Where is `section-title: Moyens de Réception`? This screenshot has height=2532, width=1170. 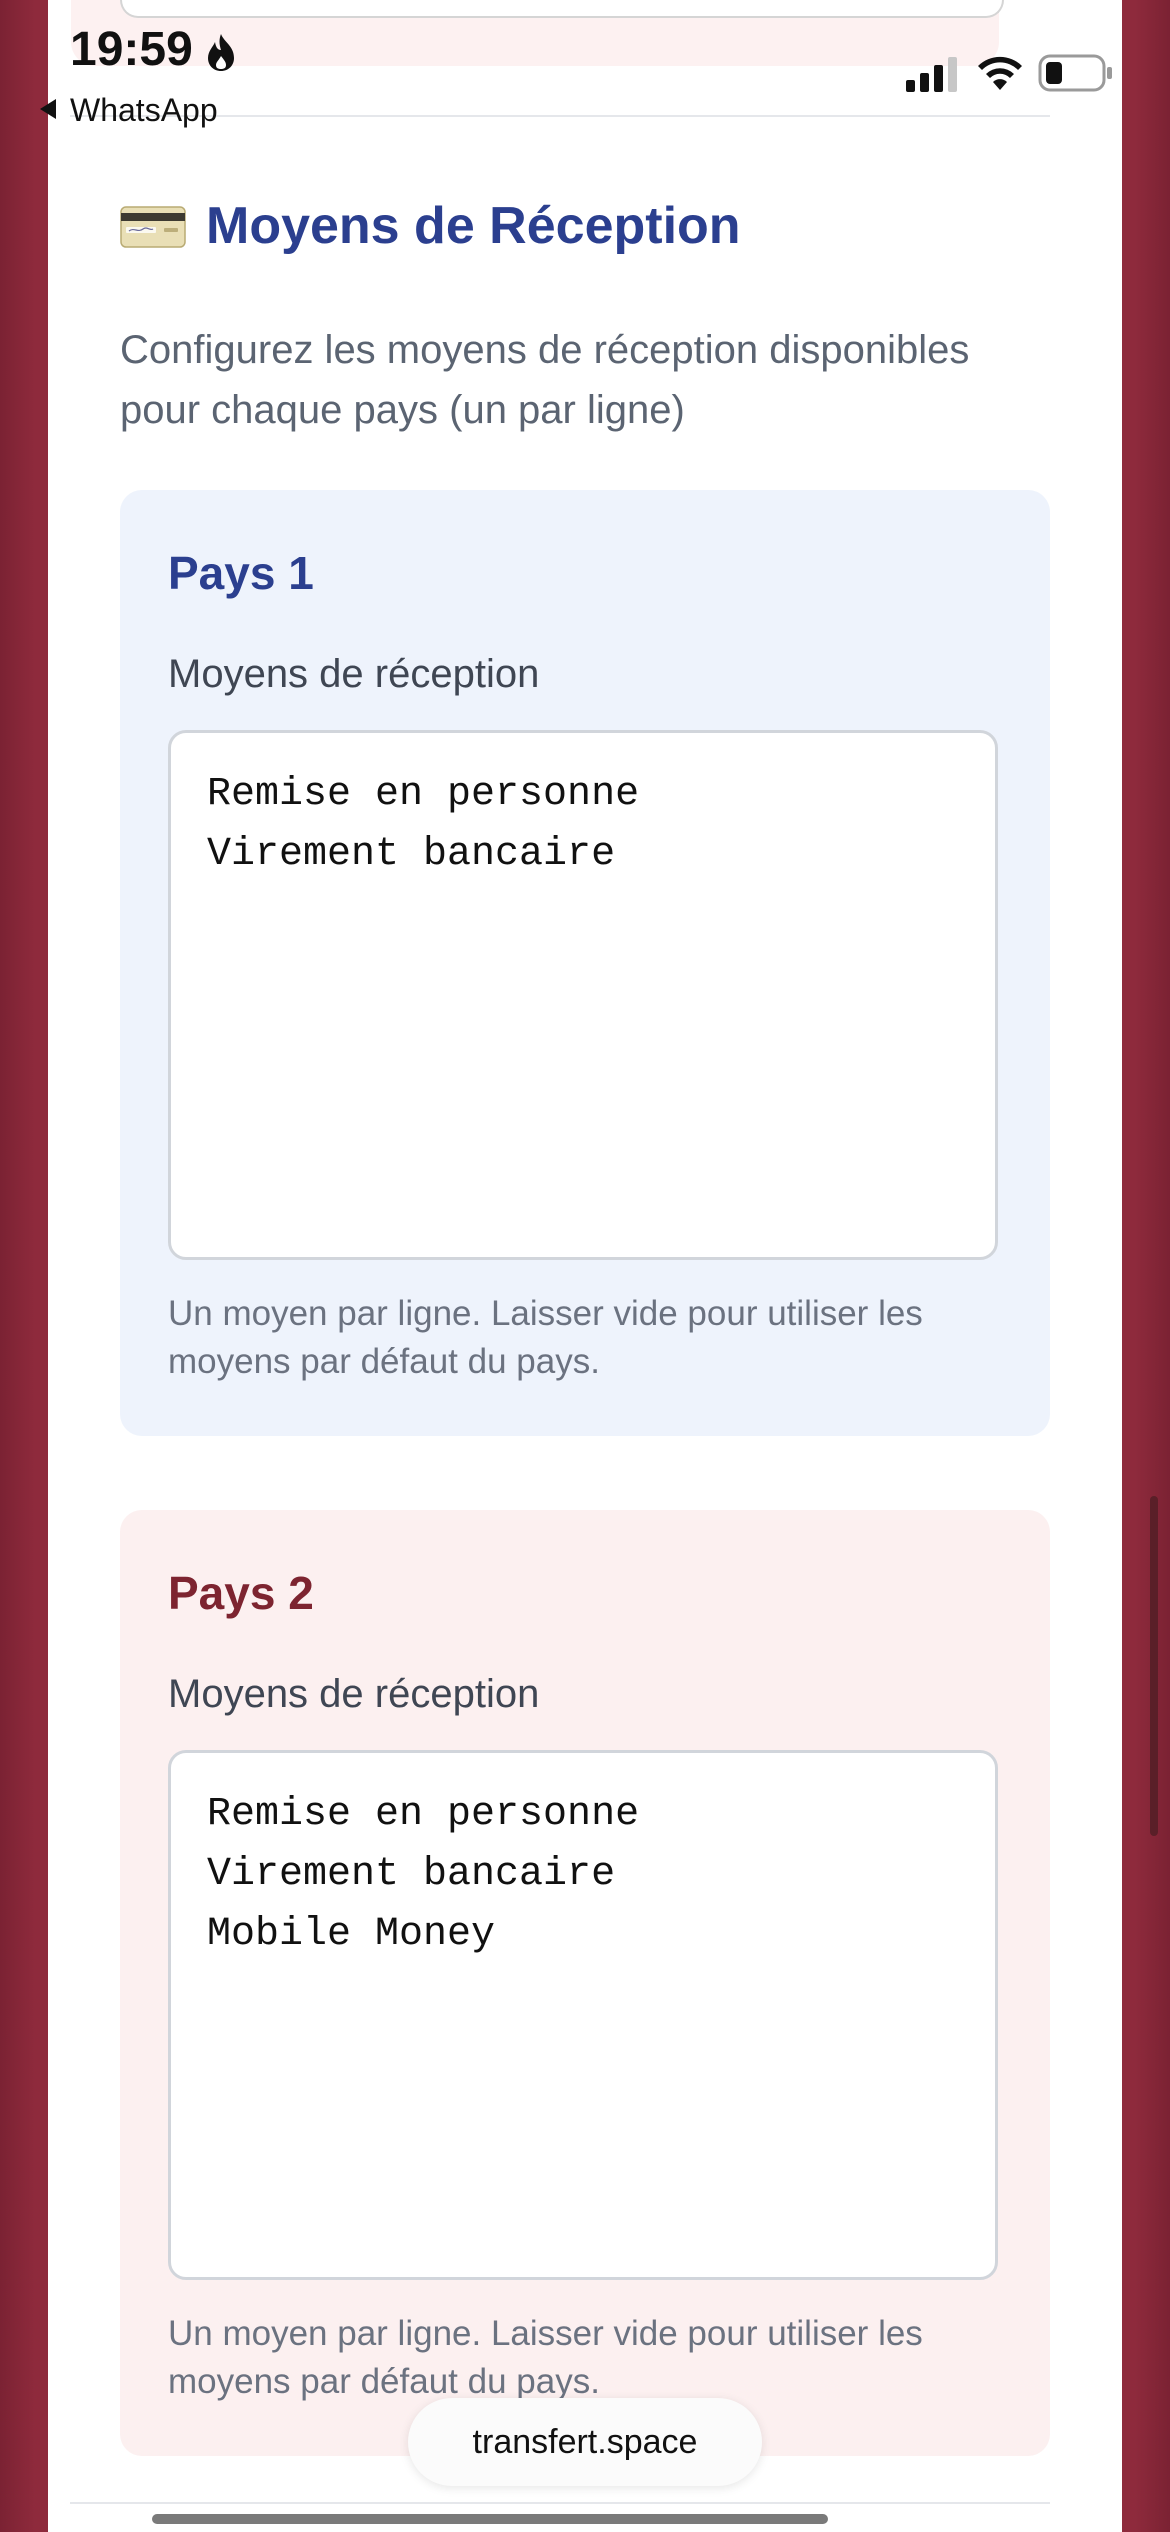
section-title: Moyens de Réception is located at coordinates (473, 226).